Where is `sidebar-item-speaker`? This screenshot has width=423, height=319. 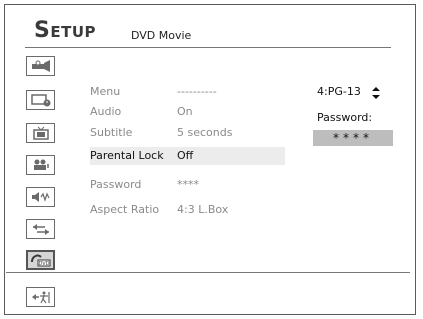
sidebar-item-speaker is located at coordinates (40, 165).